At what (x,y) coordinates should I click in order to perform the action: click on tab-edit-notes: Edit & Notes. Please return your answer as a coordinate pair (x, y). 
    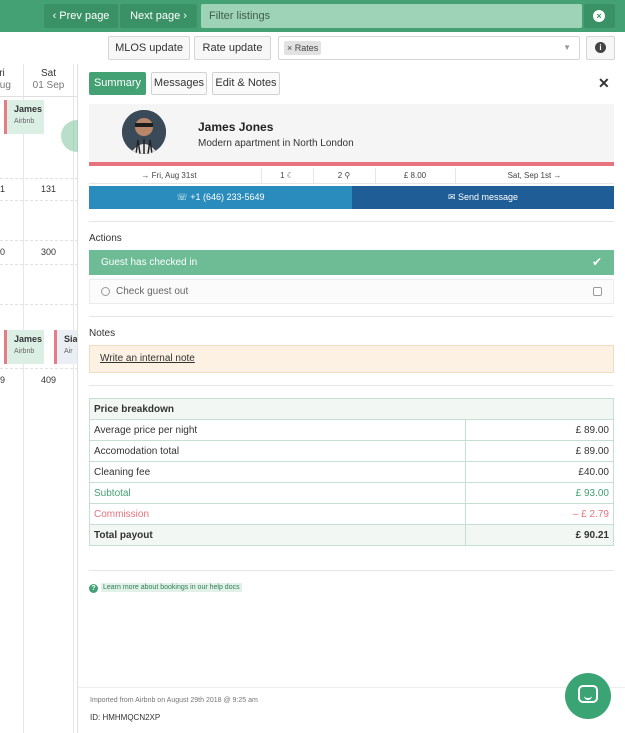
    Looking at the image, I should click on (246, 83).